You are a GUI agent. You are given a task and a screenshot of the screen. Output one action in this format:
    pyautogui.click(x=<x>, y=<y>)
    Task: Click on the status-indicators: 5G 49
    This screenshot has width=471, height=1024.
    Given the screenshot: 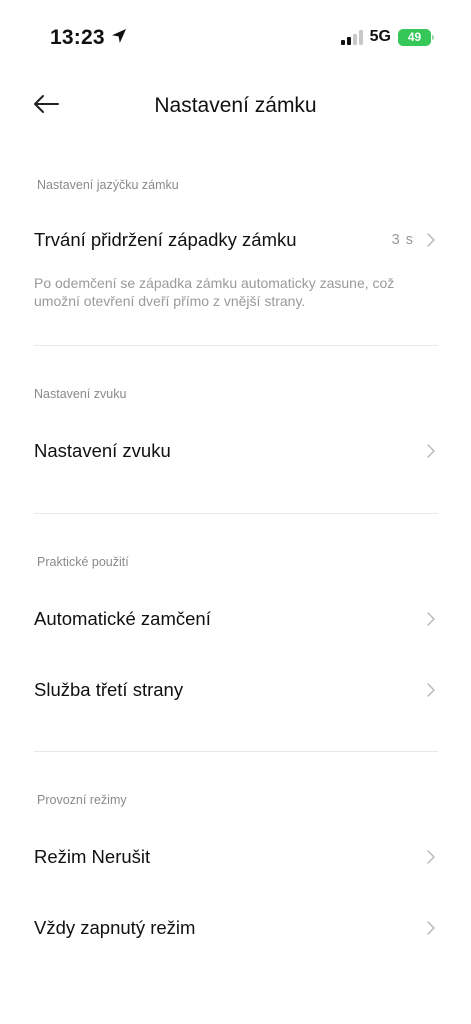 What is the action you would take?
    pyautogui.click(x=387, y=37)
    